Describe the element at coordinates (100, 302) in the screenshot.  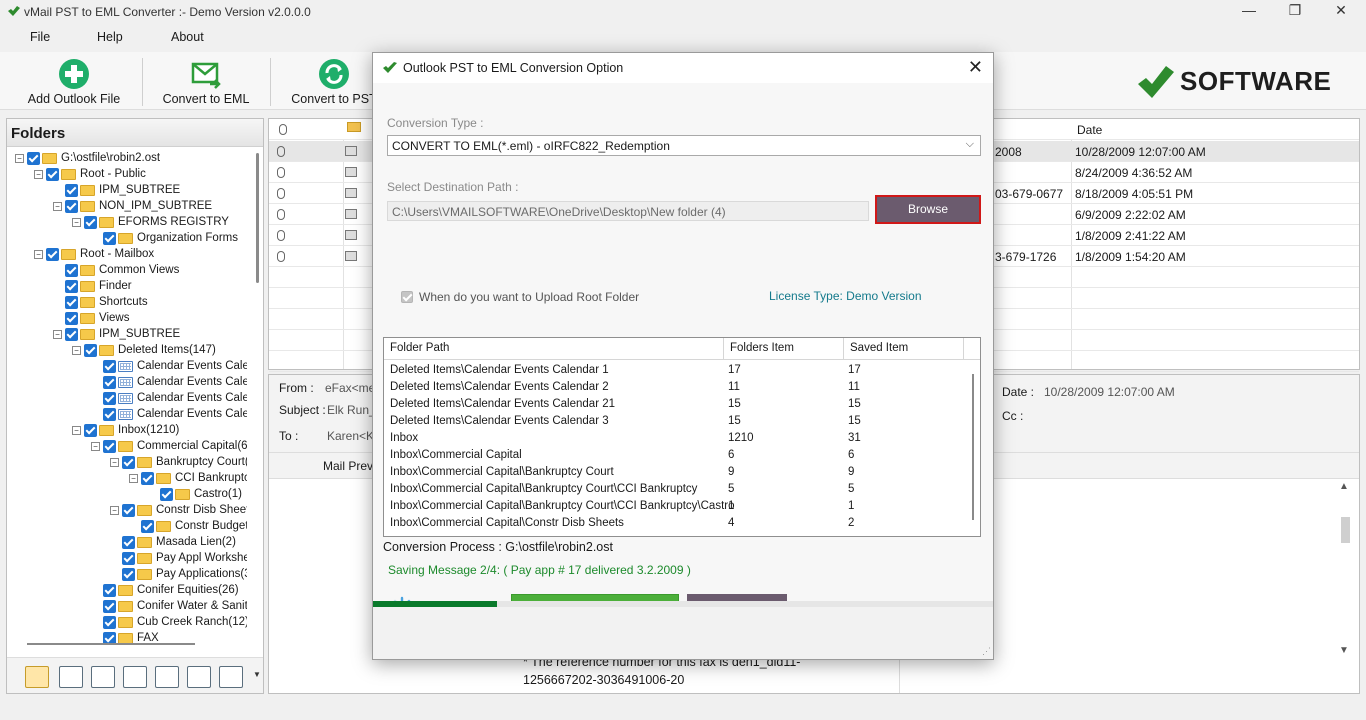
I see `folder-tree-item: Shortcuts` at that location.